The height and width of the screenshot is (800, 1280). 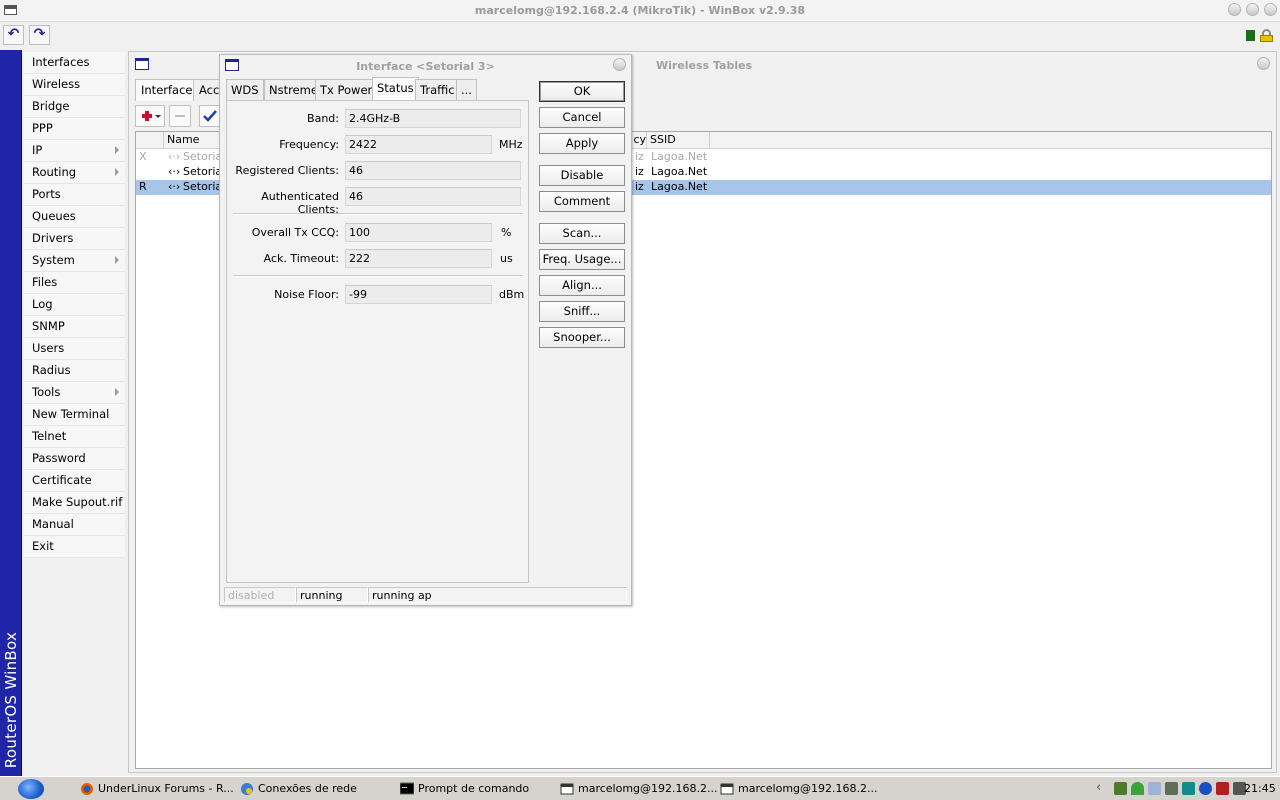 What do you see at coordinates (1120, 788) in the screenshot?
I see `tray-settings-icon` at bounding box center [1120, 788].